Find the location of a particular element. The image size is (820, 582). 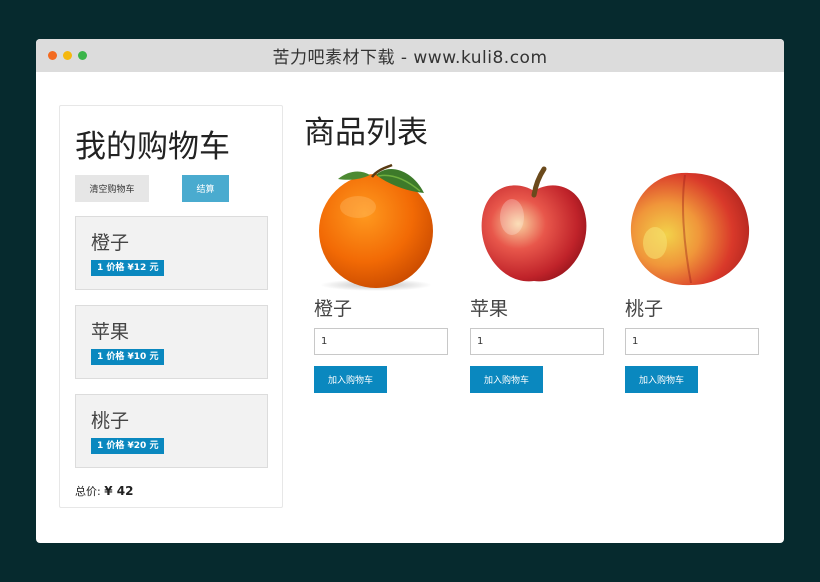

cart-item-price-badge: 1 价格 ¥12 元 is located at coordinates (128, 268).